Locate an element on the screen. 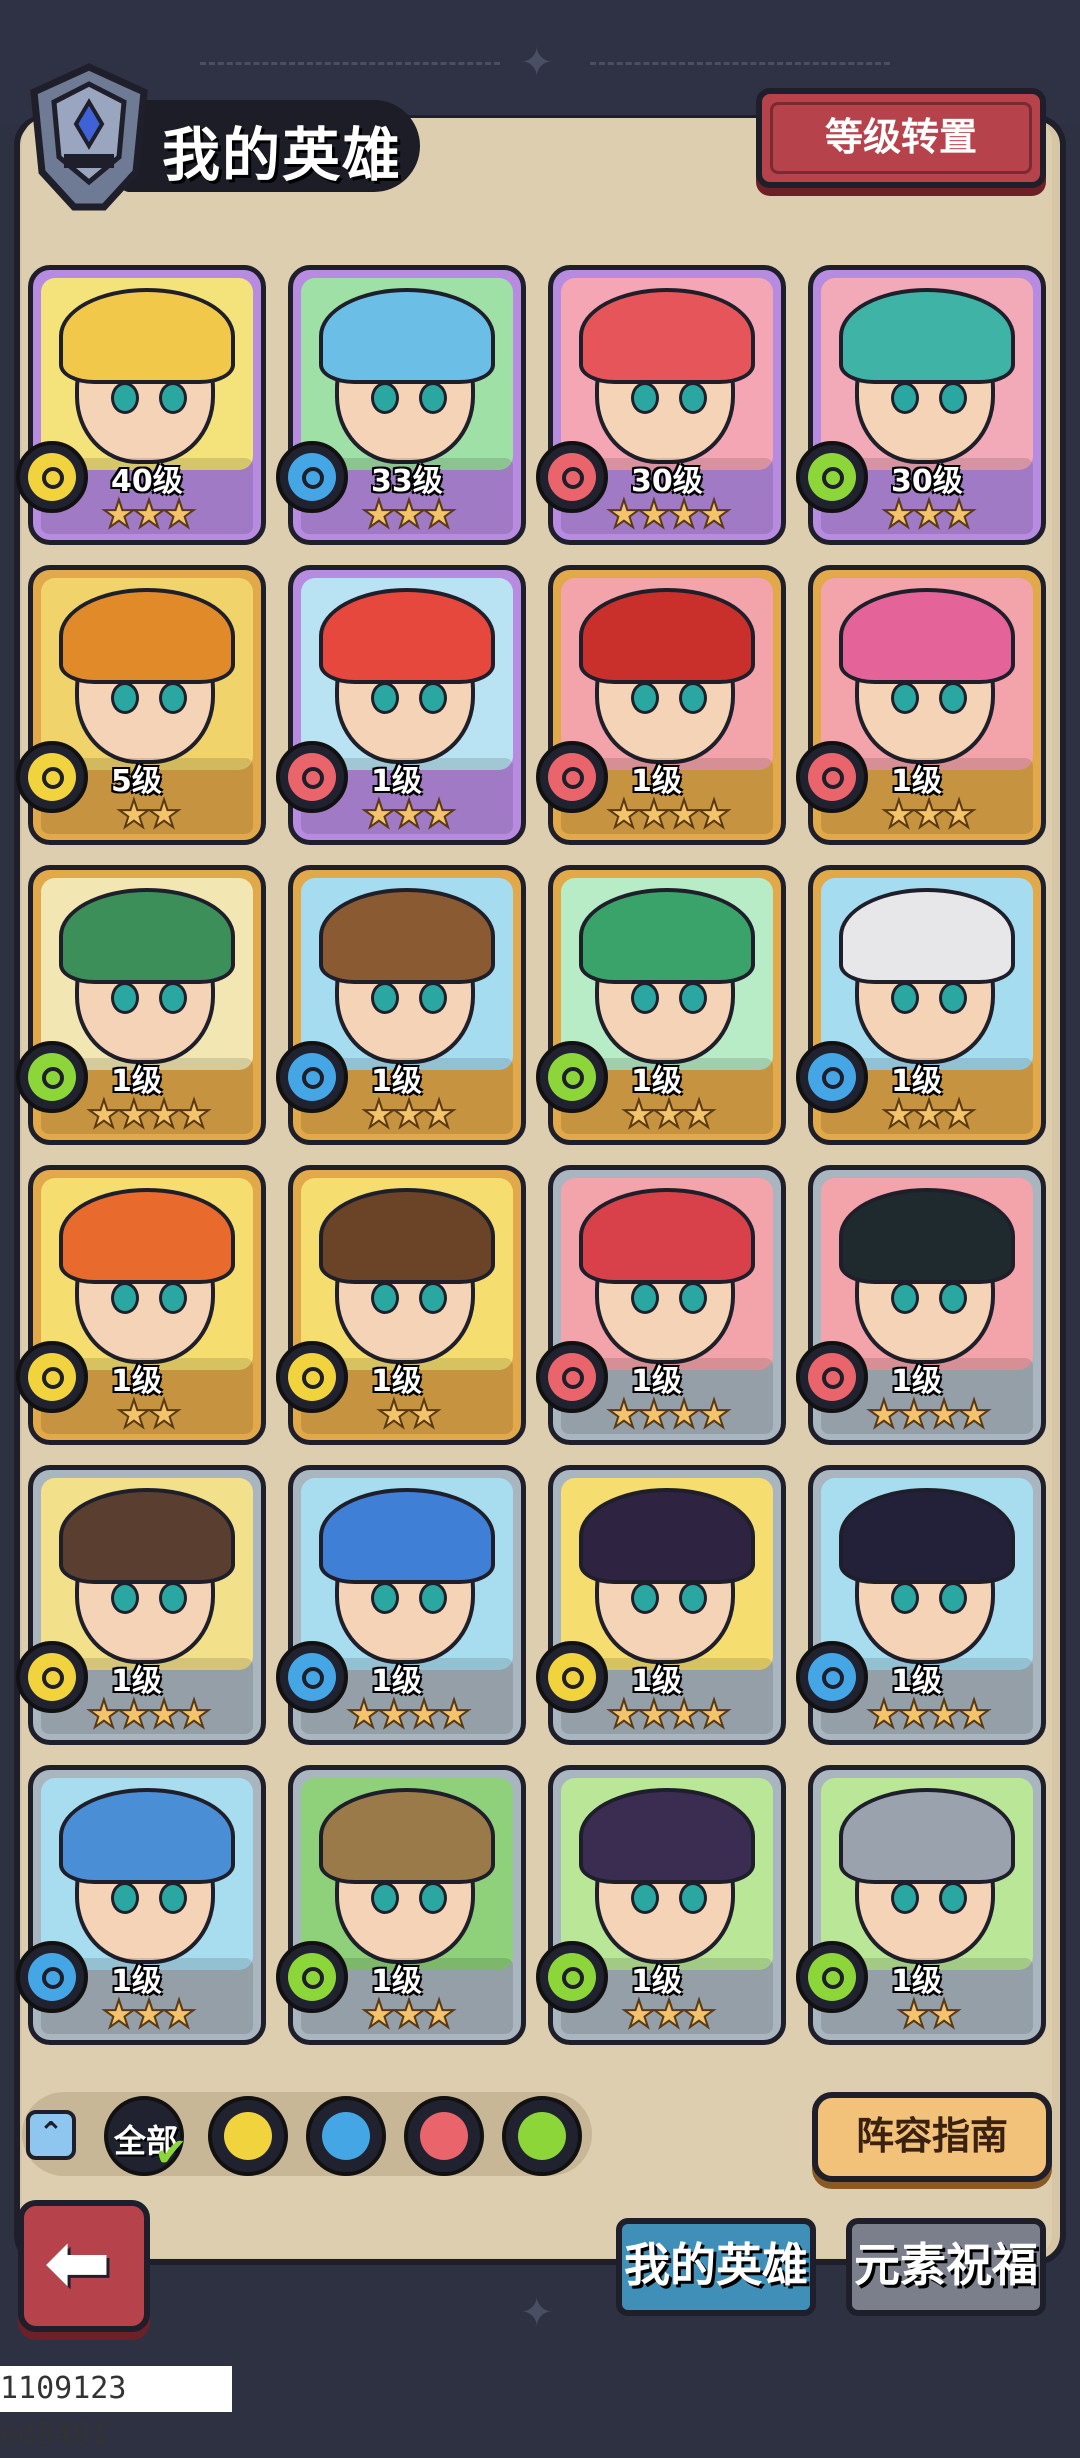 Image resolution: width=1080 pixels, height=2458 pixels. tab-my-heroes: 我的英雄 is located at coordinates (716, 2267).